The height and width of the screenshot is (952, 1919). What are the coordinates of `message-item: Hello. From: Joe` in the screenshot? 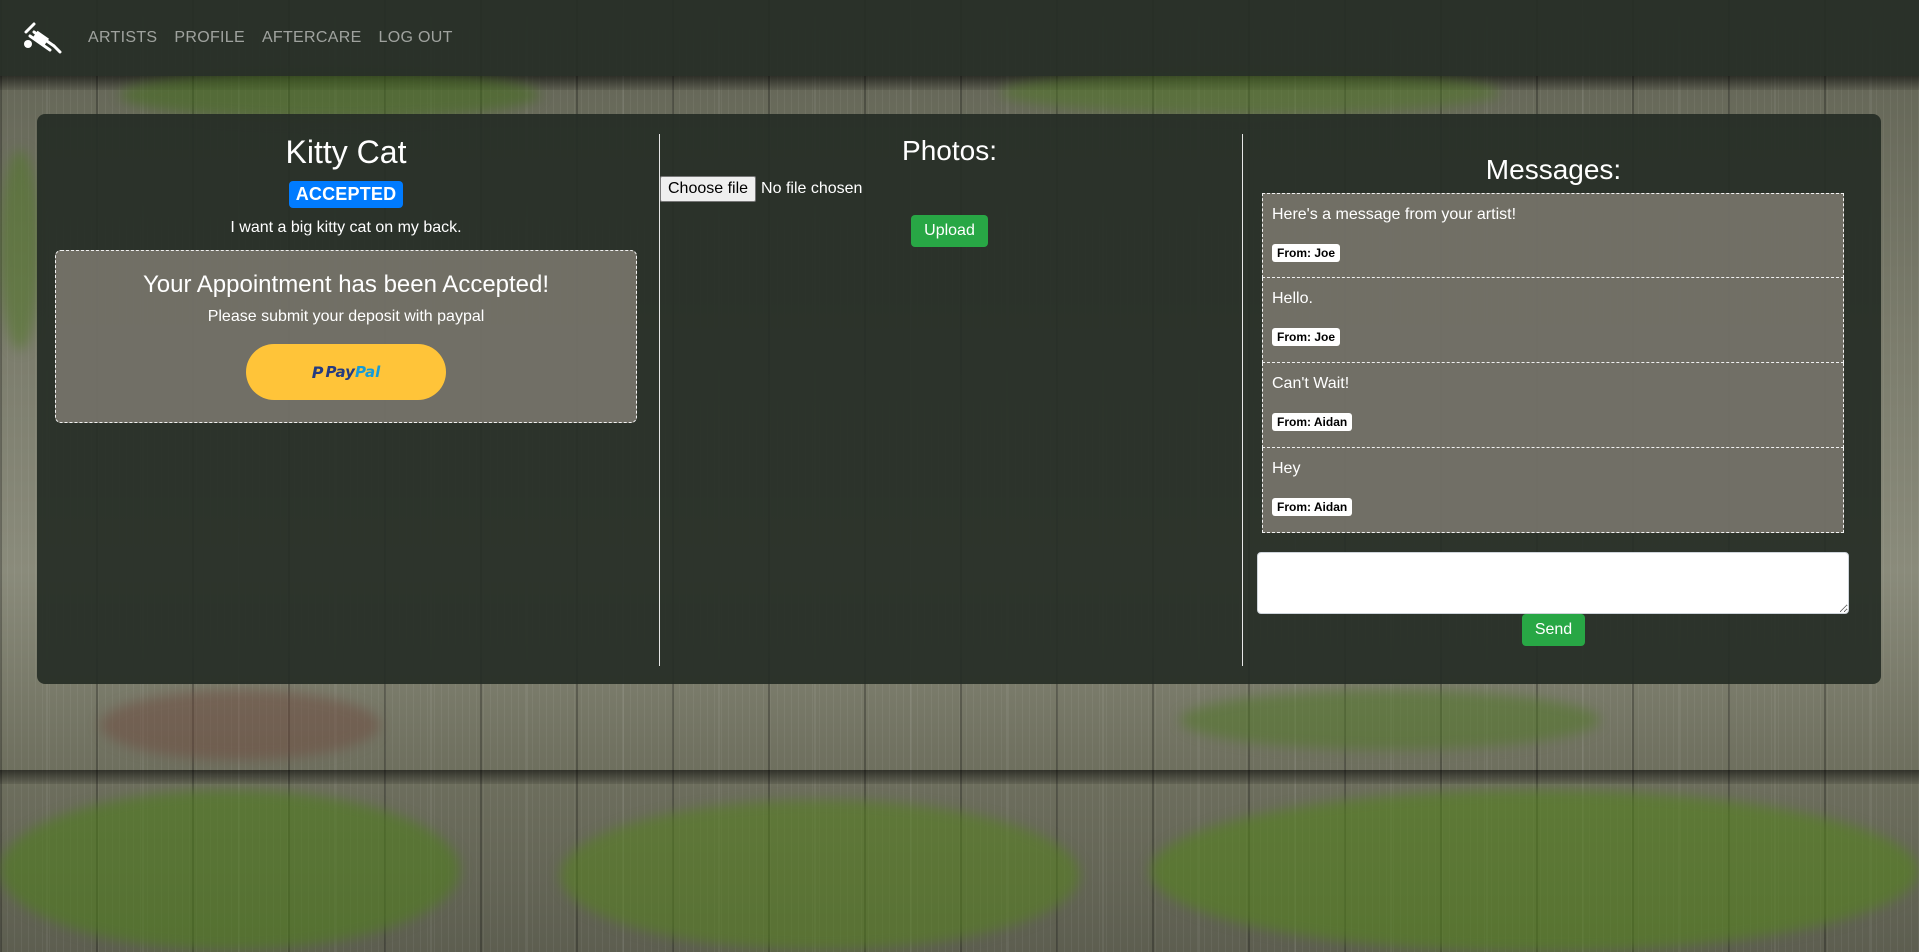 It's located at (1553, 320).